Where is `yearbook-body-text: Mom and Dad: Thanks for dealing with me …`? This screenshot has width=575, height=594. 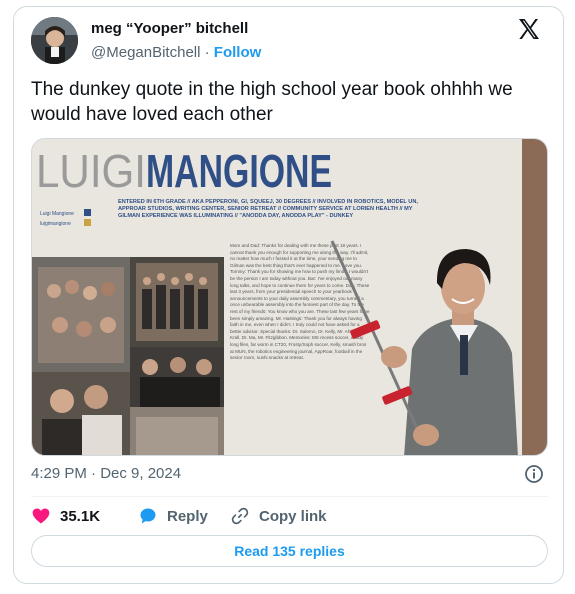 yearbook-body-text: Mom and Dad: Thanks for dealing with me … is located at coordinates (300, 302).